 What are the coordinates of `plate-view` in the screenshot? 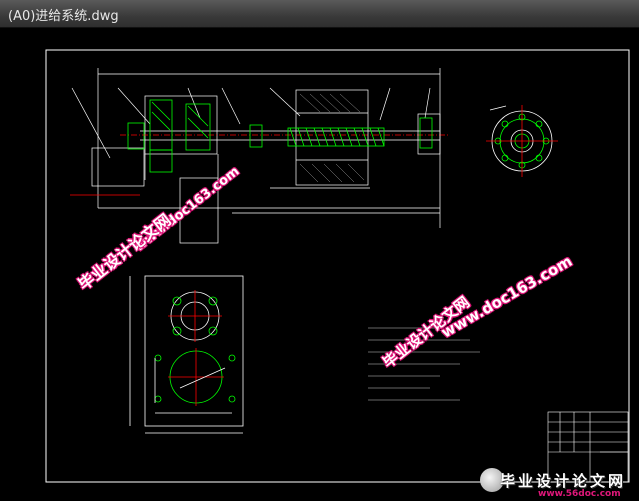 It's located at (186, 354).